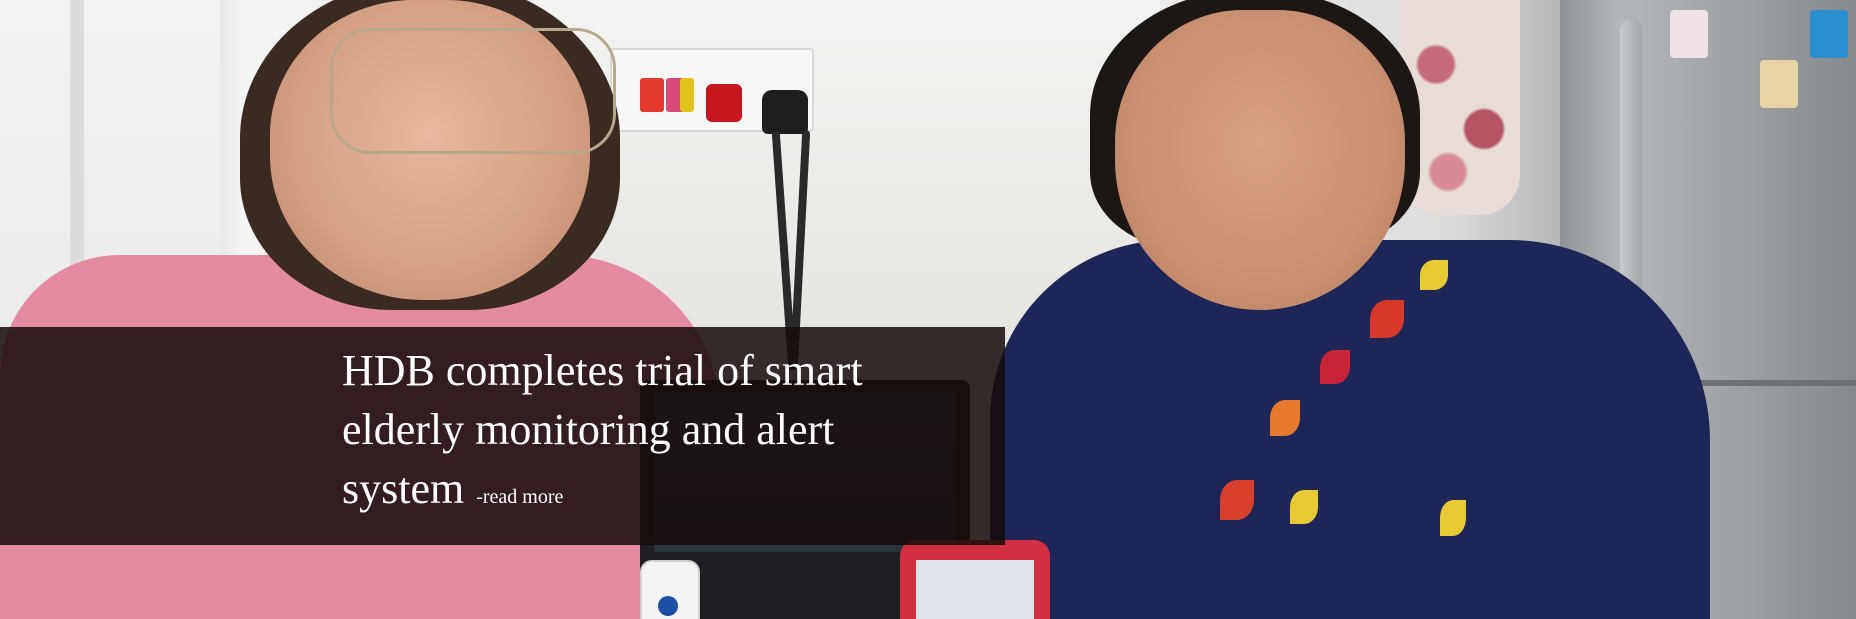 The width and height of the screenshot is (1856, 619). Describe the element at coordinates (975, 589) in the screenshot. I see `phone-display` at that location.